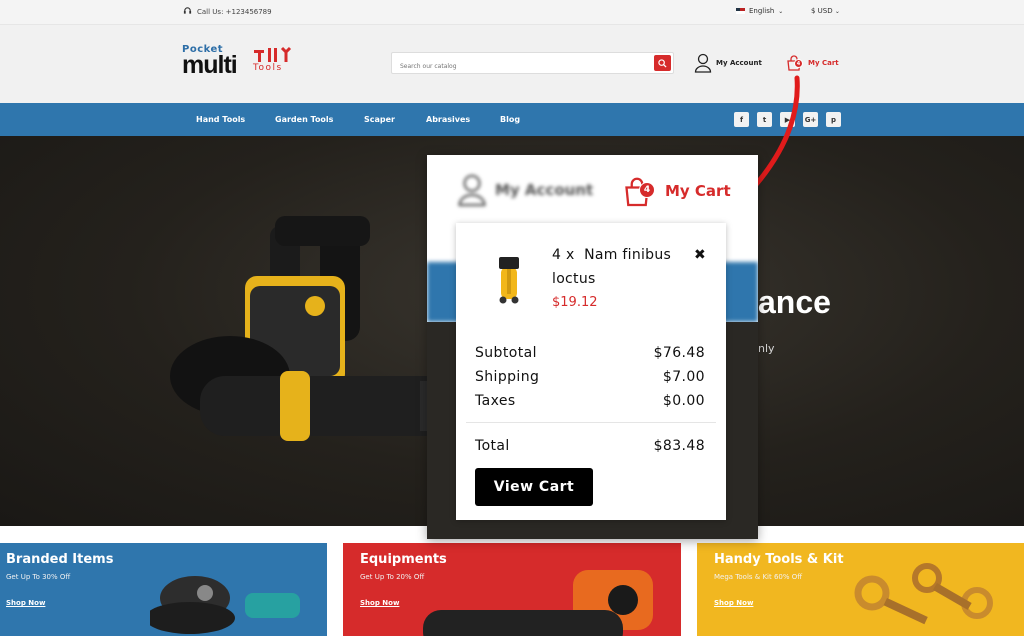 This screenshot has width=1024, height=636. I want to click on sander-image, so click(225, 605).